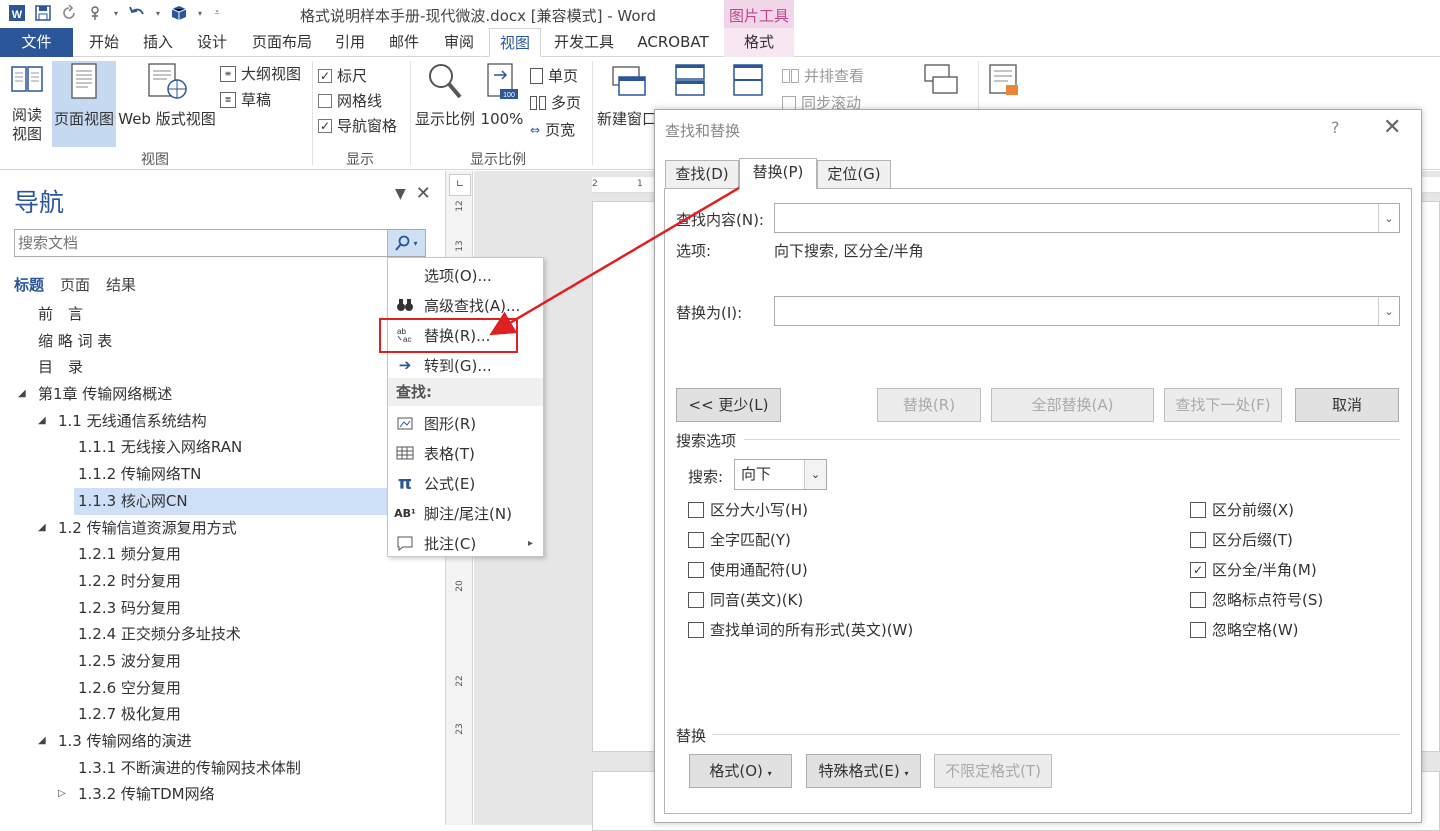 Image resolution: width=1440 pixels, height=831 pixels. What do you see at coordinates (221, 661) in the screenshot?
I see `heading-item: 1.2.5 波分复用` at bounding box center [221, 661].